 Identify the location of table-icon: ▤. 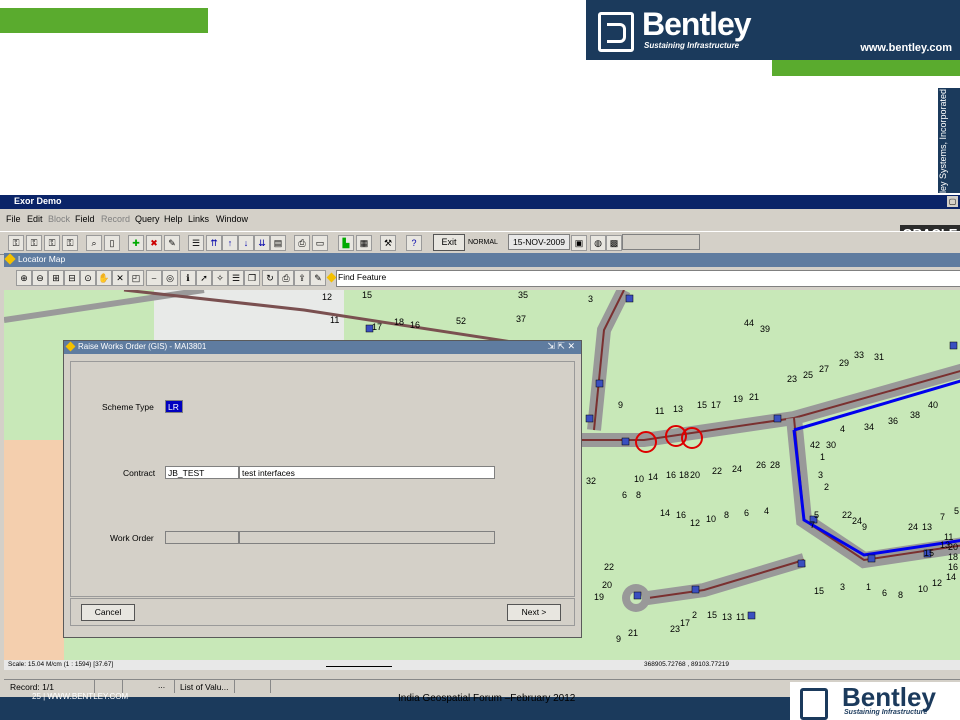
(278, 243).